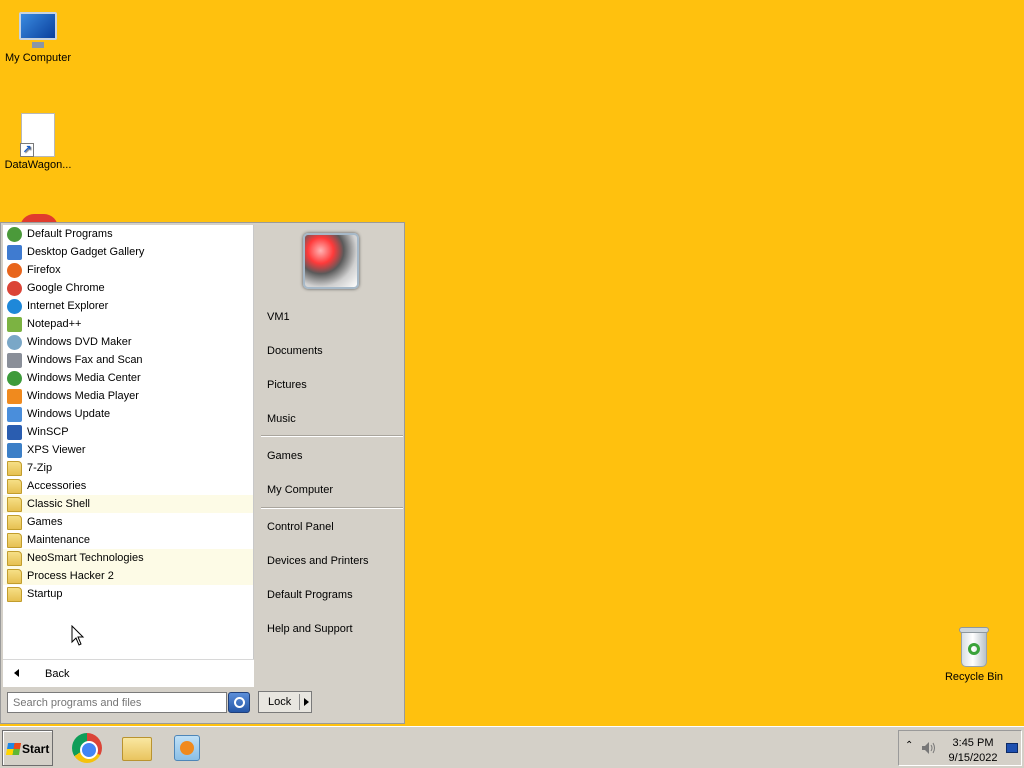  What do you see at coordinates (336, 385) in the screenshot?
I see `right-item-pictures: Pictures` at bounding box center [336, 385].